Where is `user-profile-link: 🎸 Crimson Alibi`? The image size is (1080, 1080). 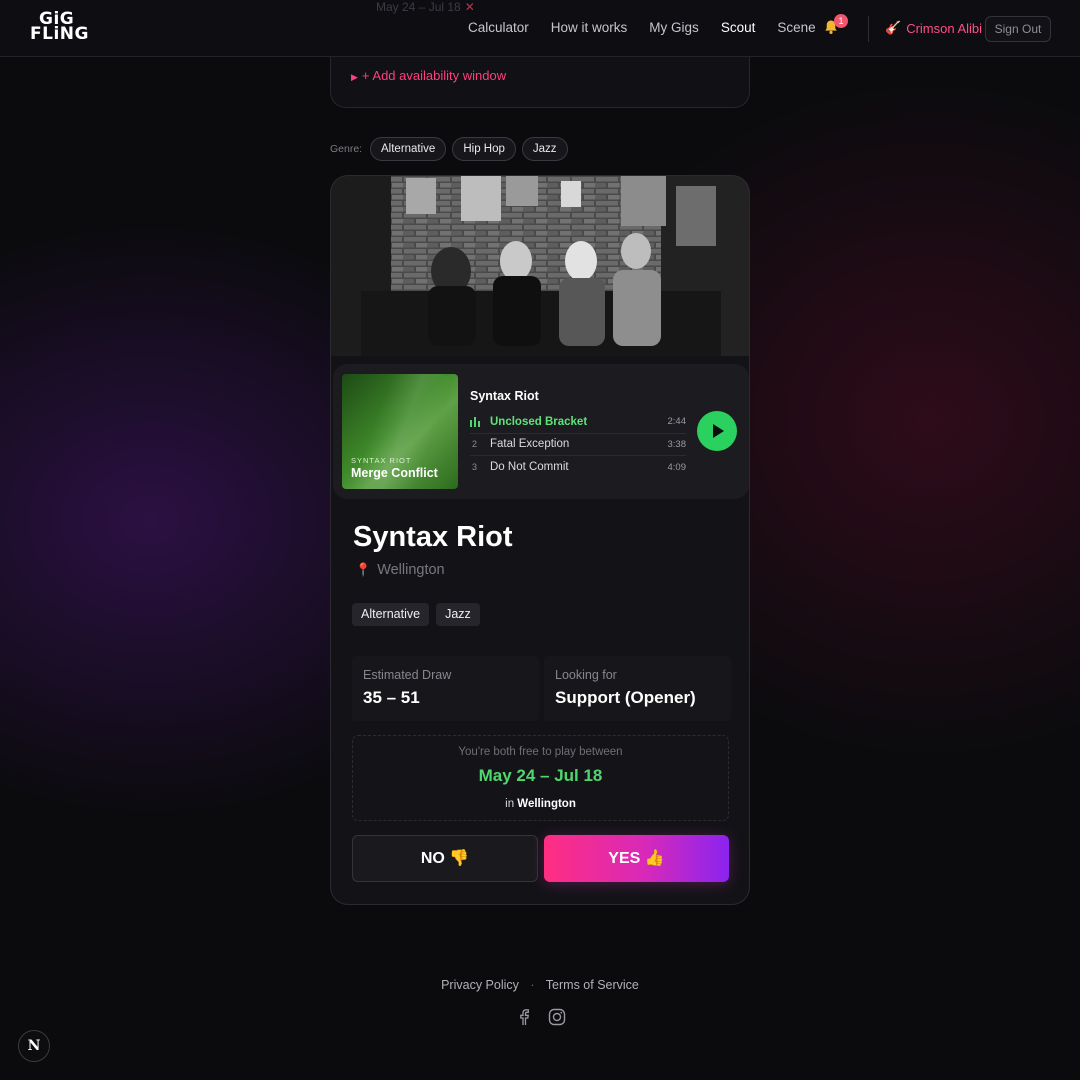 user-profile-link: 🎸 Crimson Alibi is located at coordinates (933, 28).